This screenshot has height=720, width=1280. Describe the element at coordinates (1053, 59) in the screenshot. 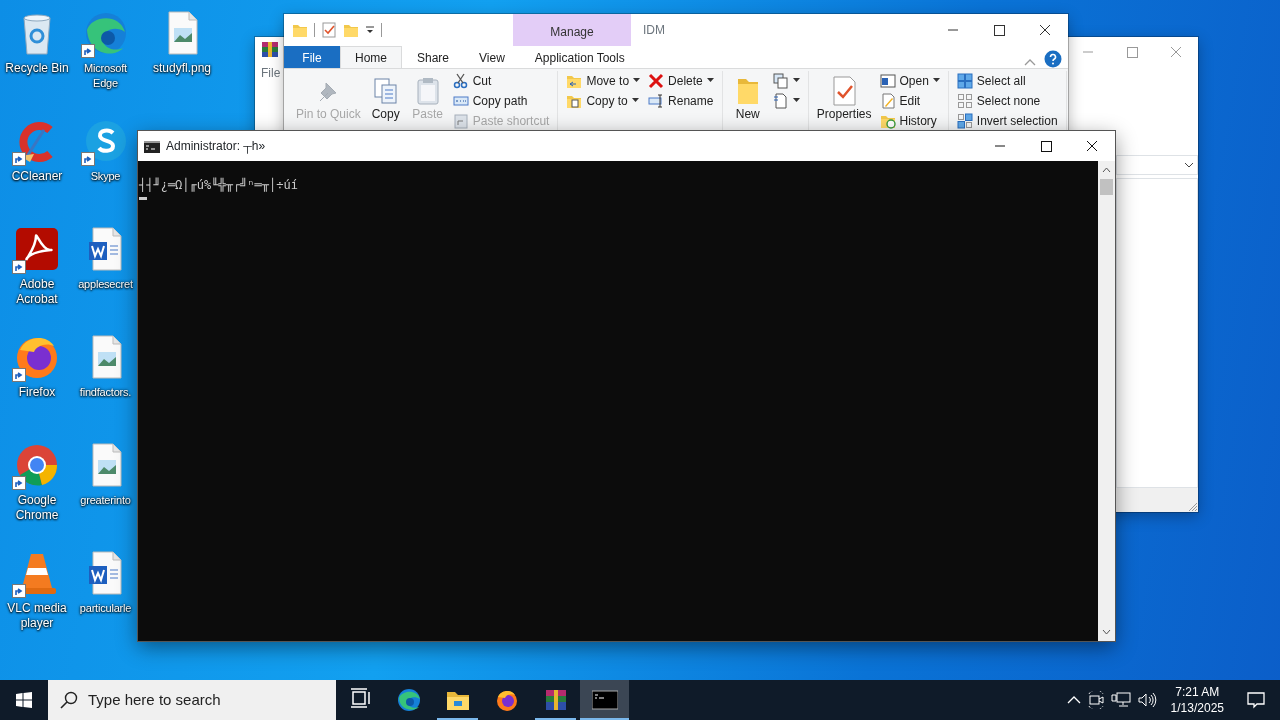

I see `help-icon` at that location.